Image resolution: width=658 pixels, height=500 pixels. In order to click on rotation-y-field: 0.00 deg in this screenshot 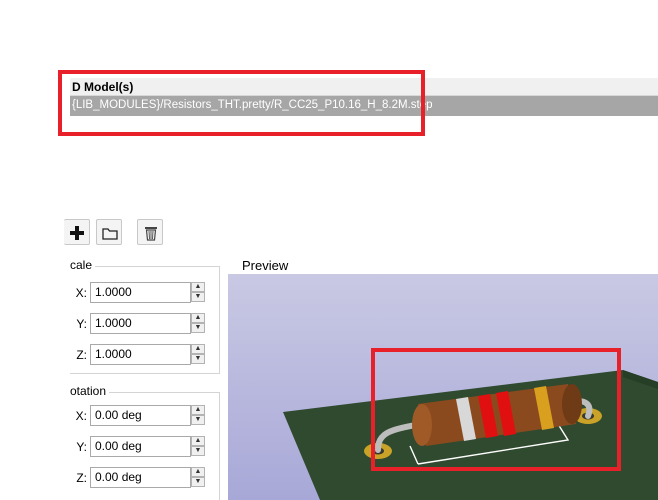, I will do `click(140, 446)`.